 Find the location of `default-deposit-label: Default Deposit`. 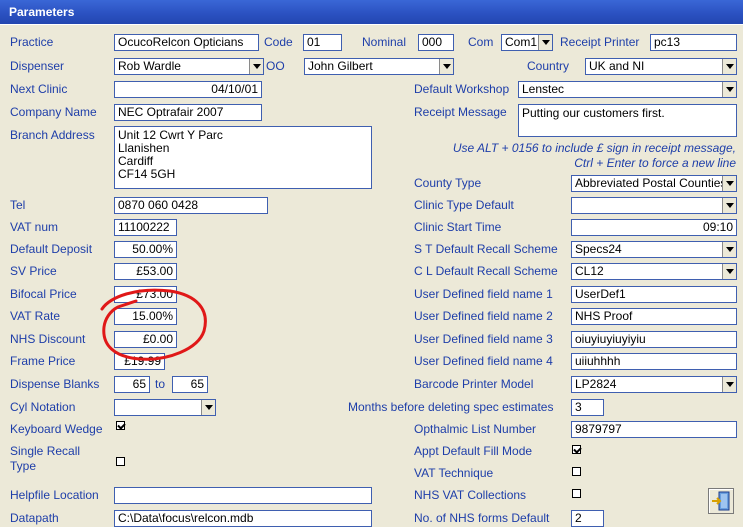

default-deposit-label: Default Deposit is located at coordinates (51, 249).